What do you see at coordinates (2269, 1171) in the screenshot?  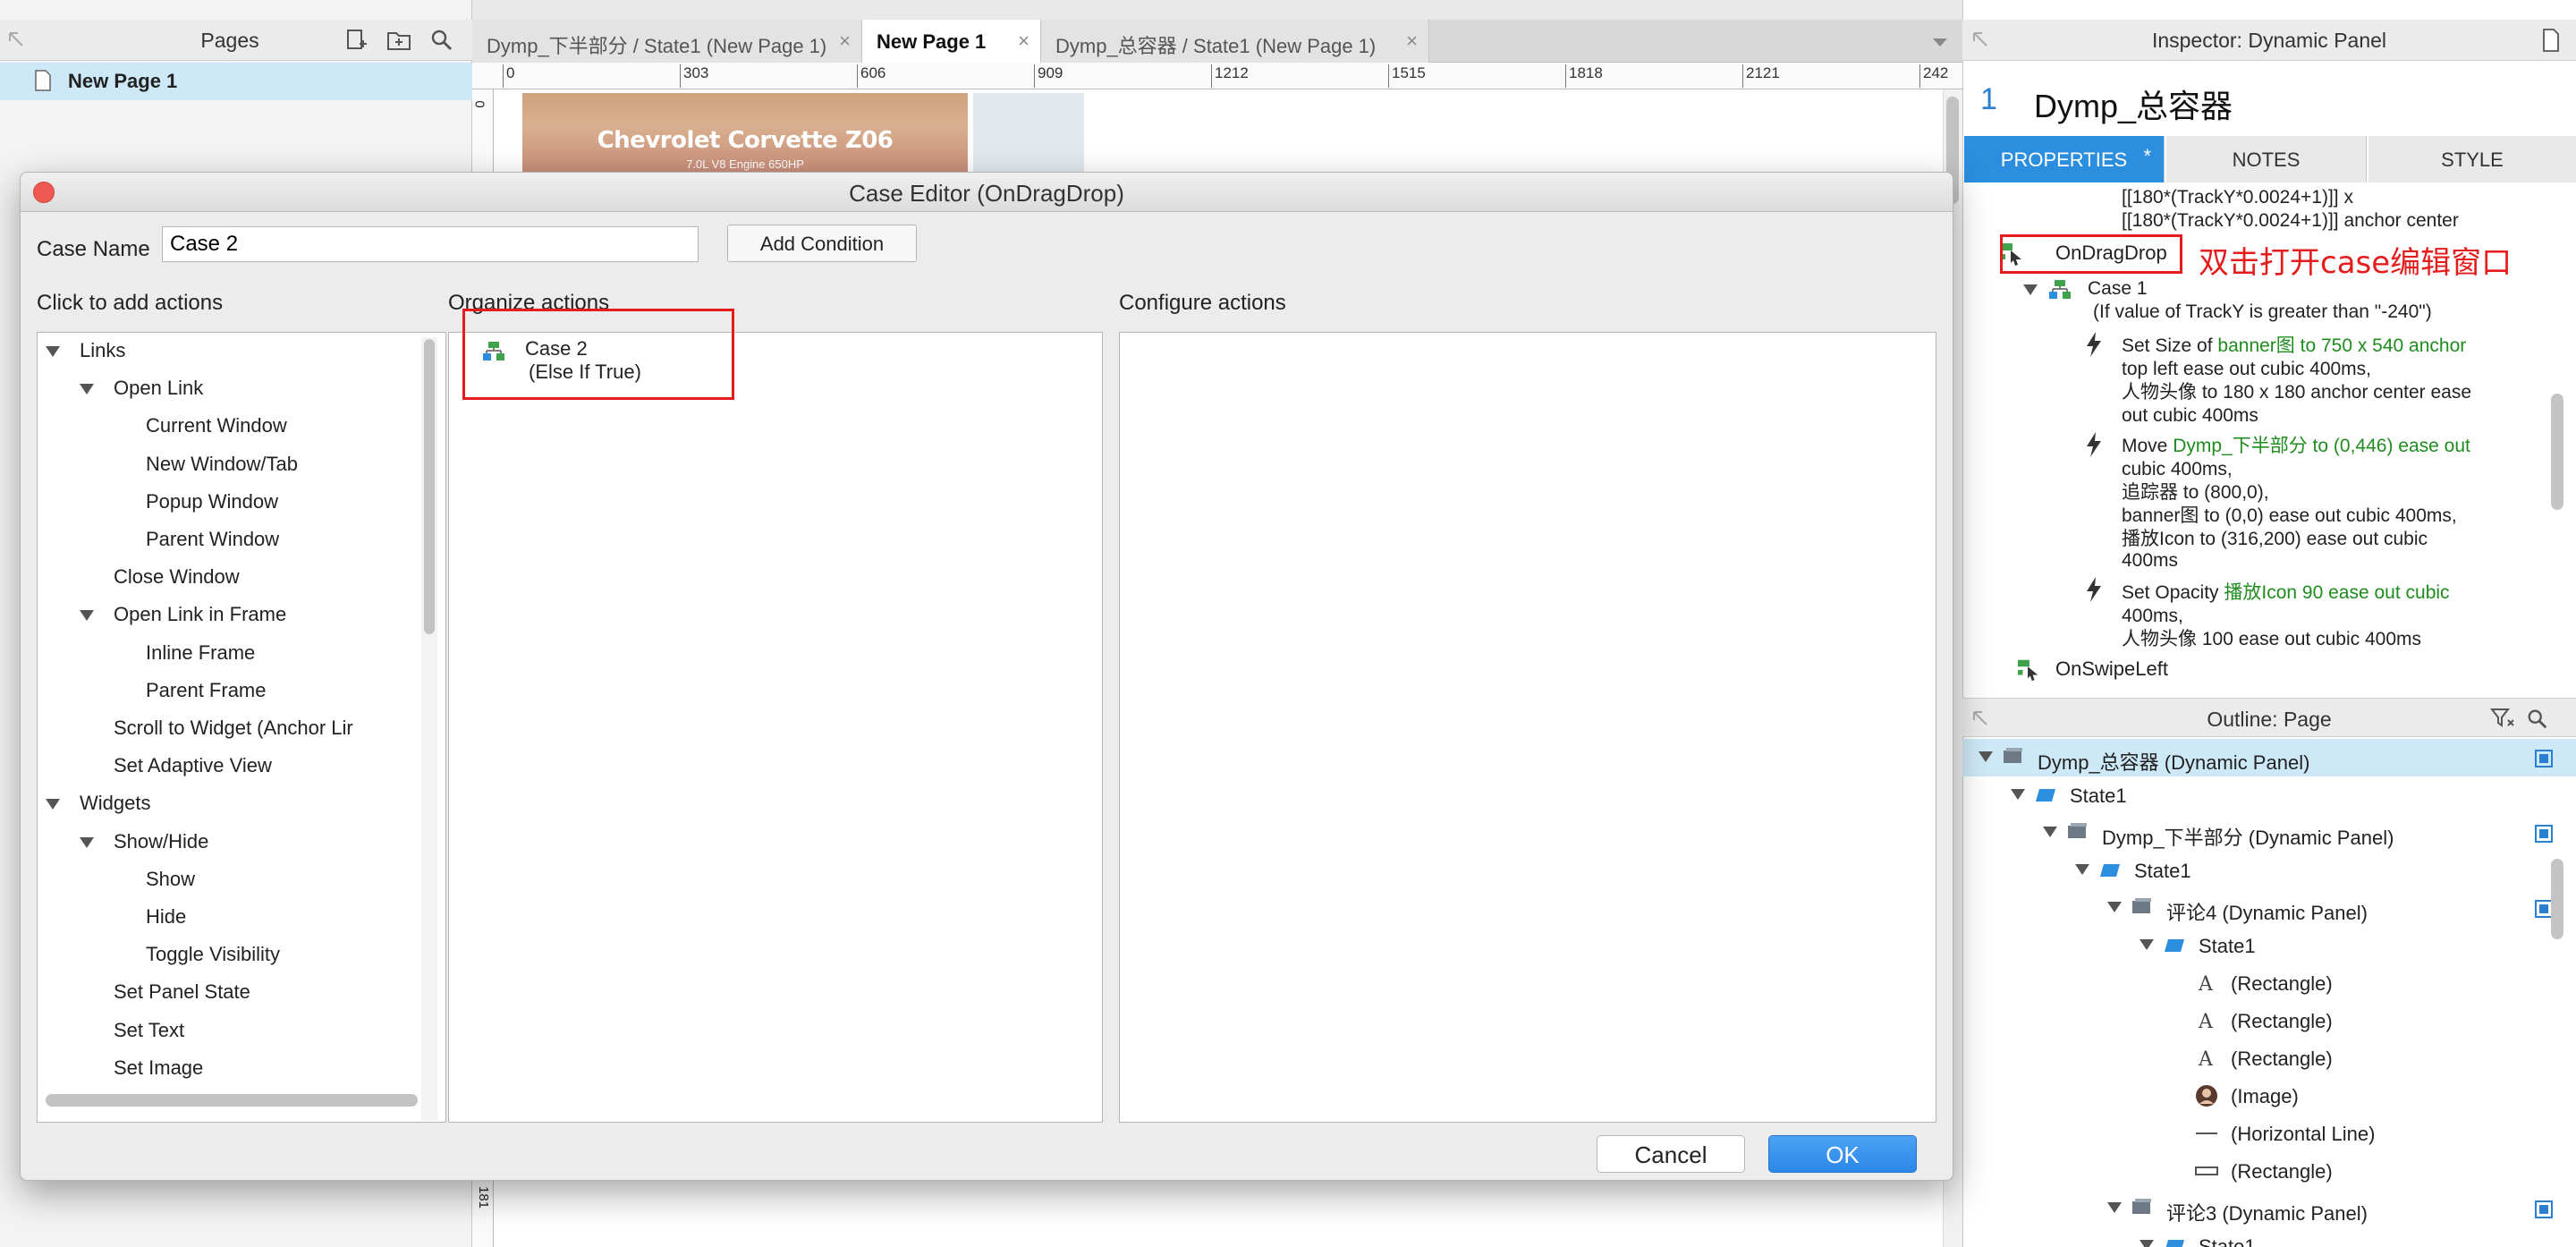 I see `outline-row: (Rectangle)` at bounding box center [2269, 1171].